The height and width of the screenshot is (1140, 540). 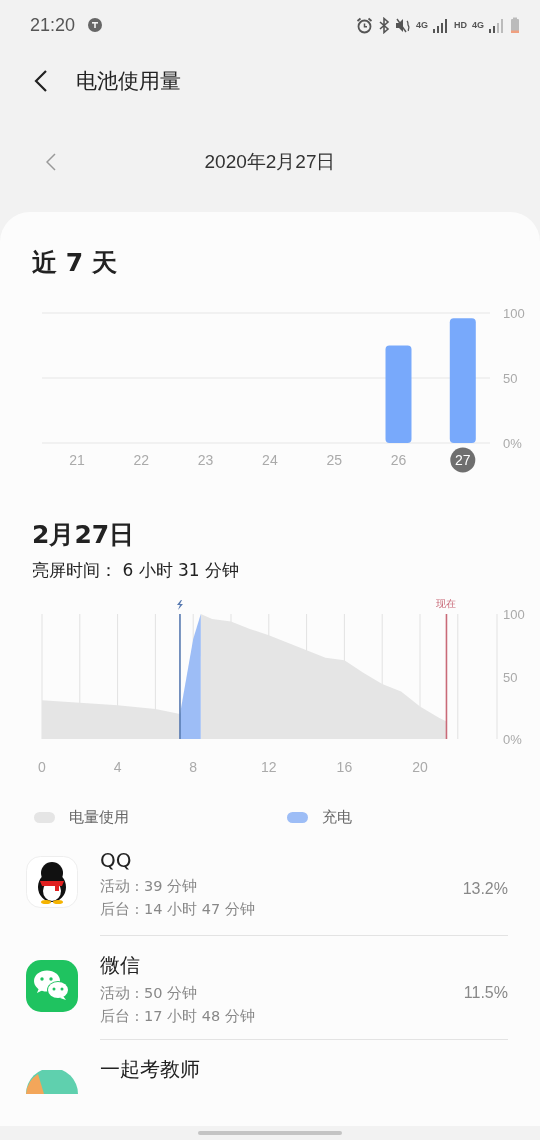 What do you see at coordinates (383, 25) in the screenshot?
I see `bluetooth-icon` at bounding box center [383, 25].